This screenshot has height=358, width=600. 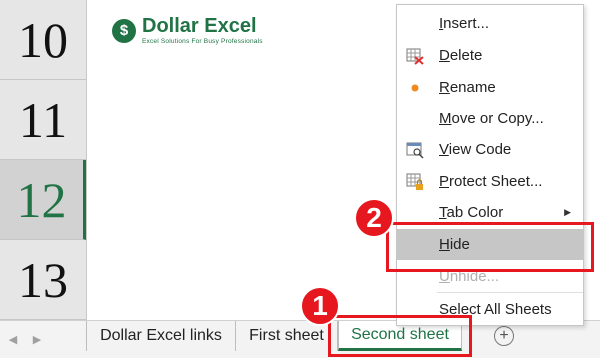 I want to click on delete-sheet-icon, so click(x=415, y=56).